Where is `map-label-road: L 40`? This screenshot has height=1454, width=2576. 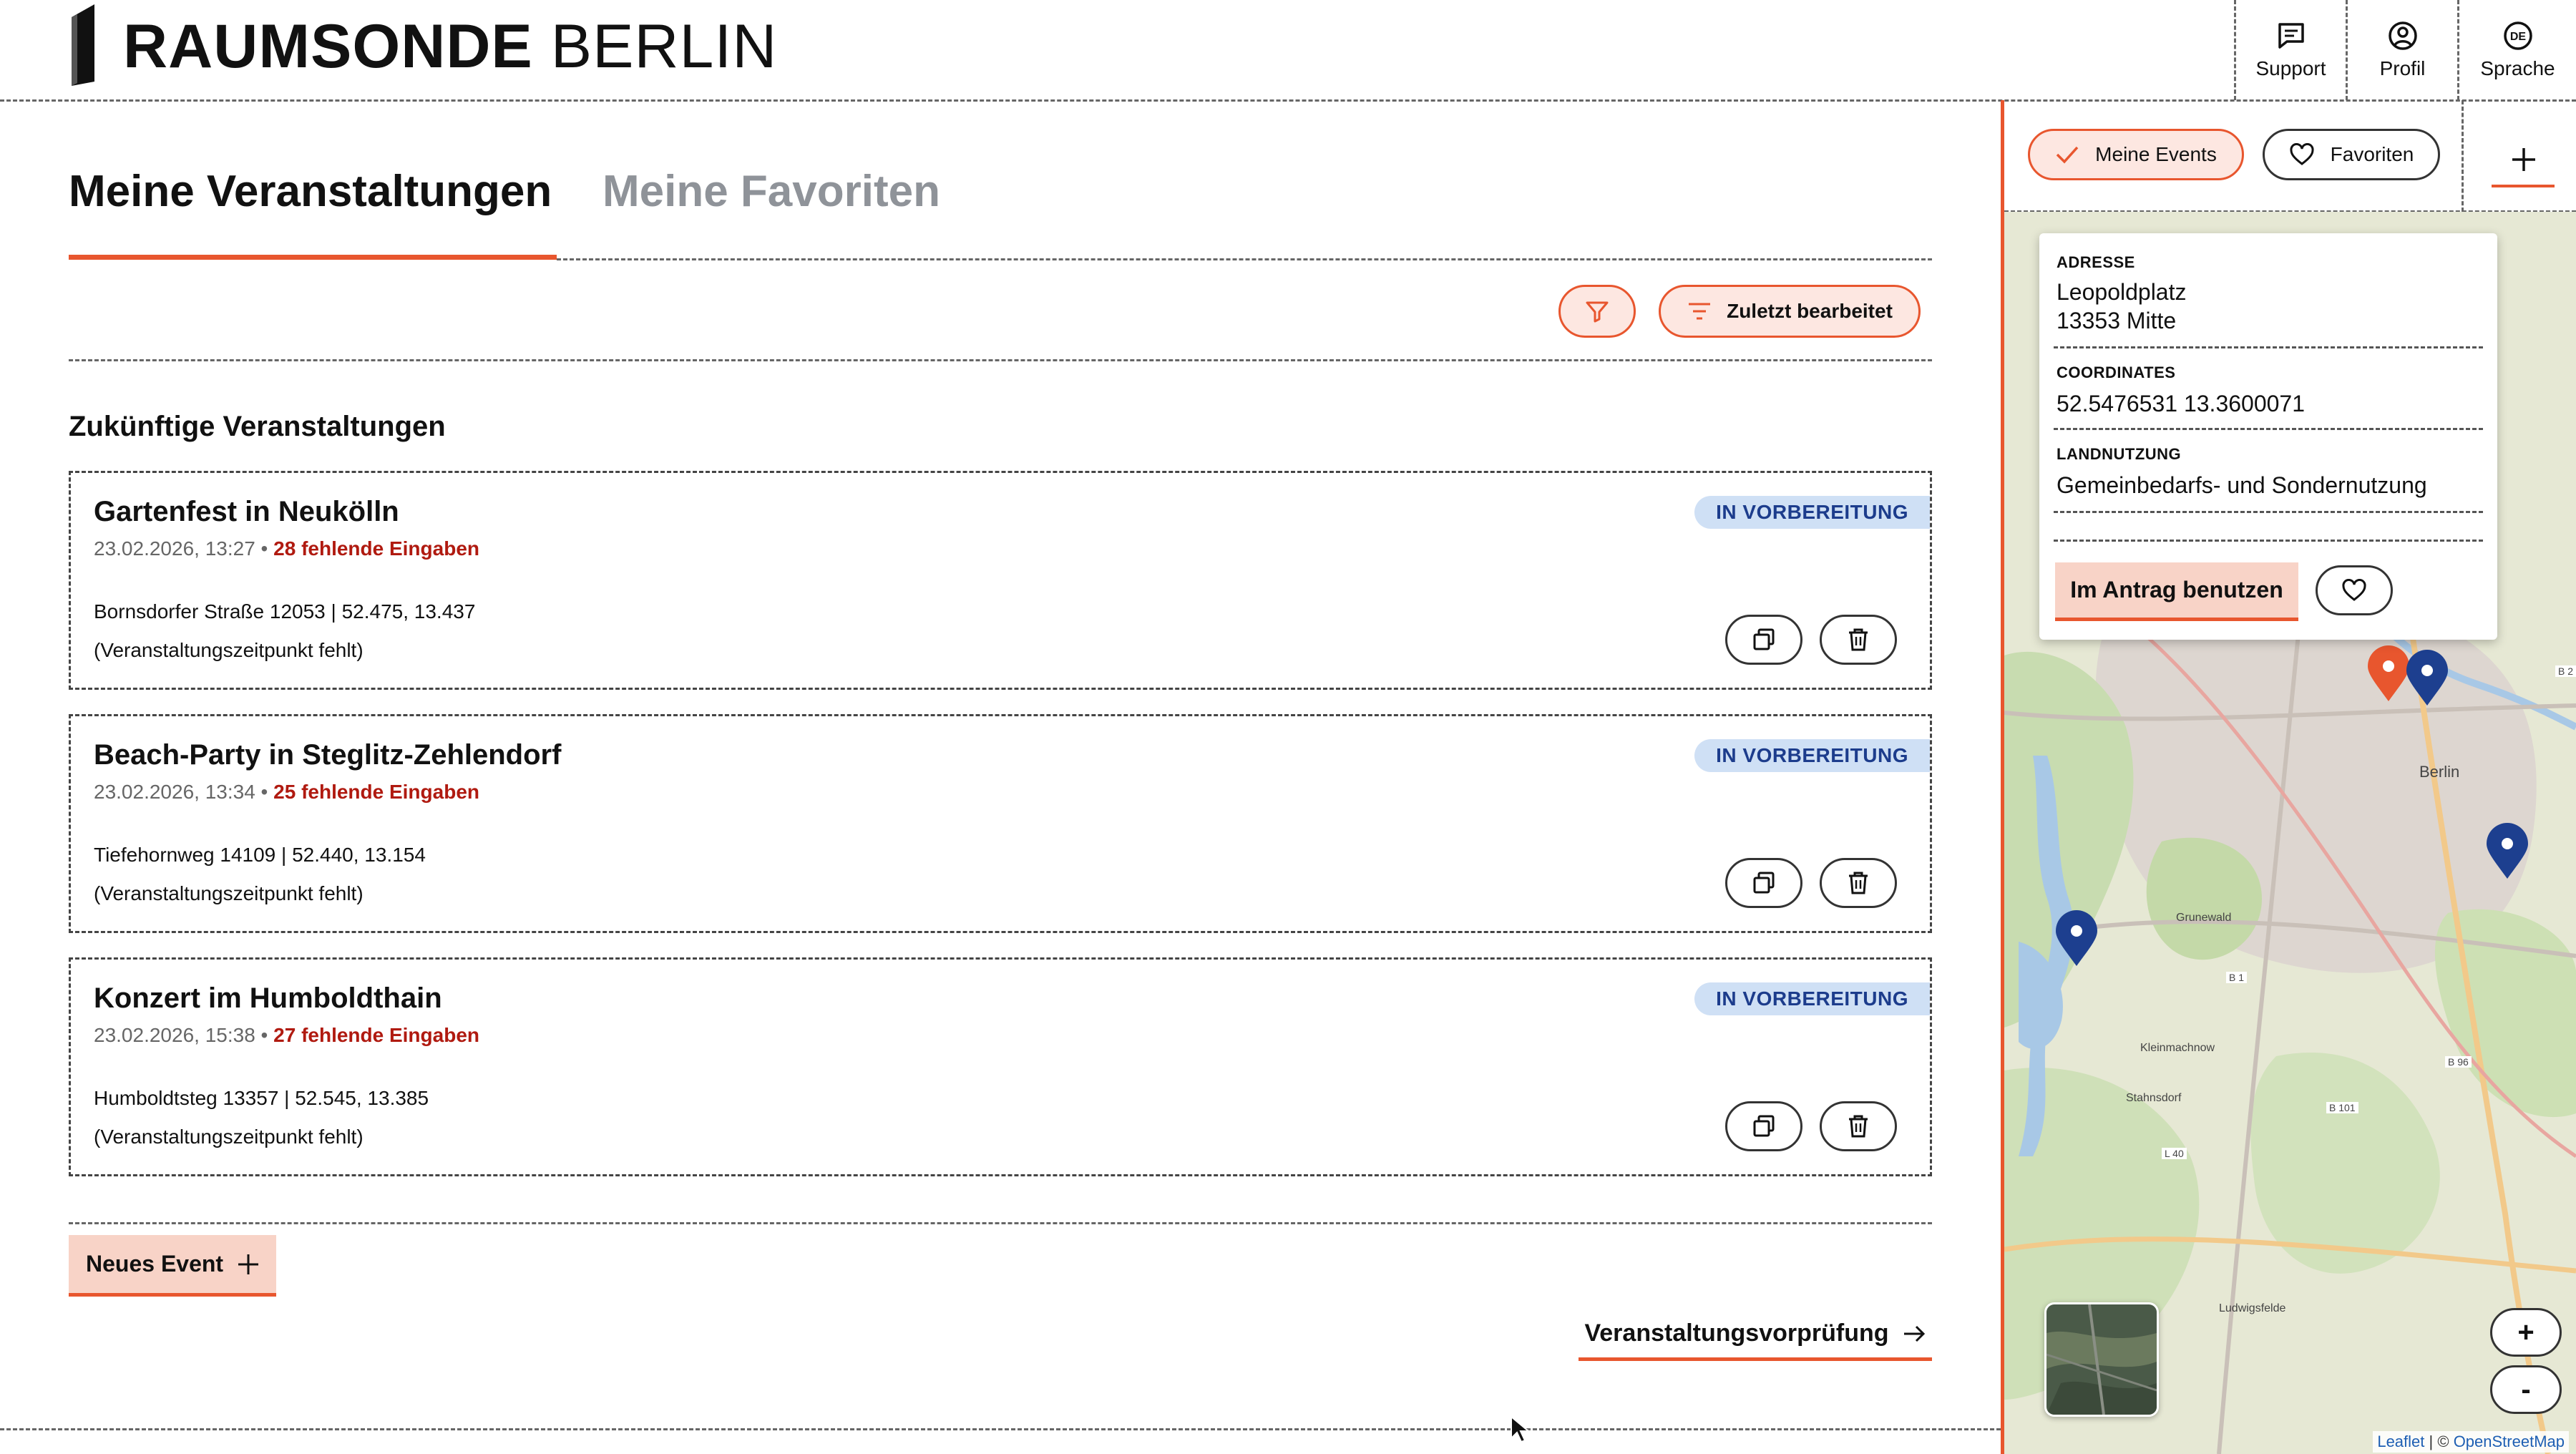 map-label-road: L 40 is located at coordinates (2174, 1153).